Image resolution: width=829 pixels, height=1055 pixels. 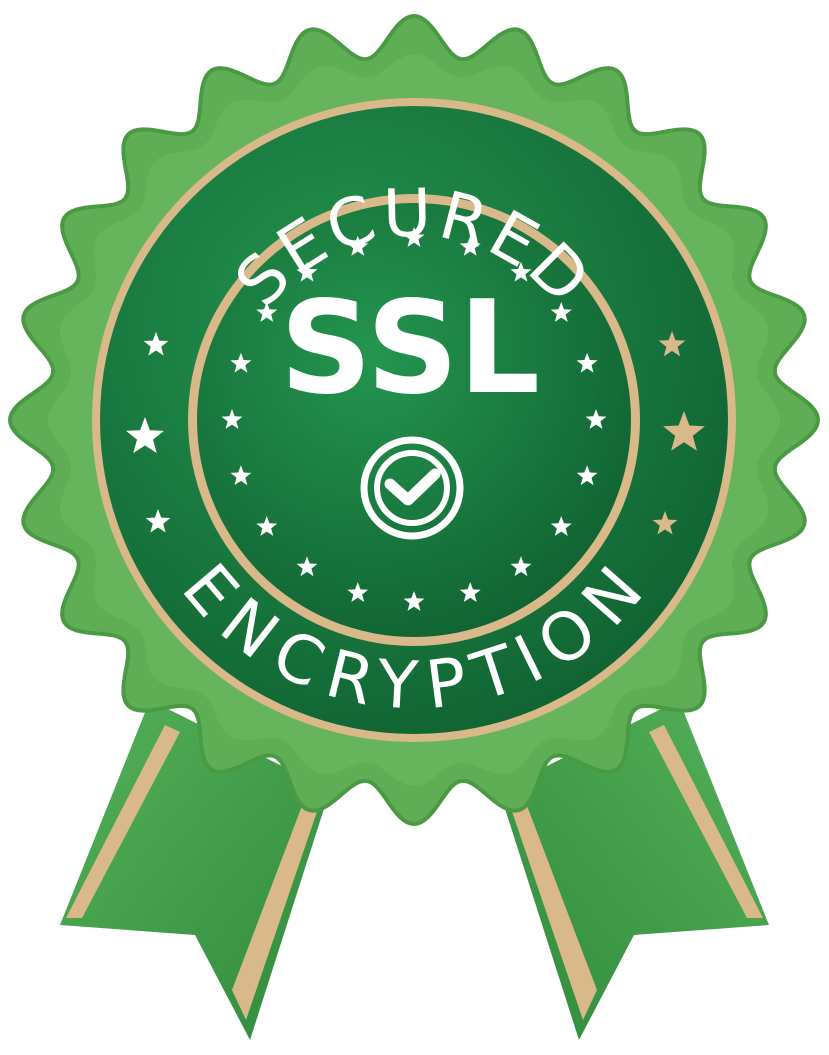 What do you see at coordinates (410, 348) in the screenshot?
I see `ssl-text: SSL` at bounding box center [410, 348].